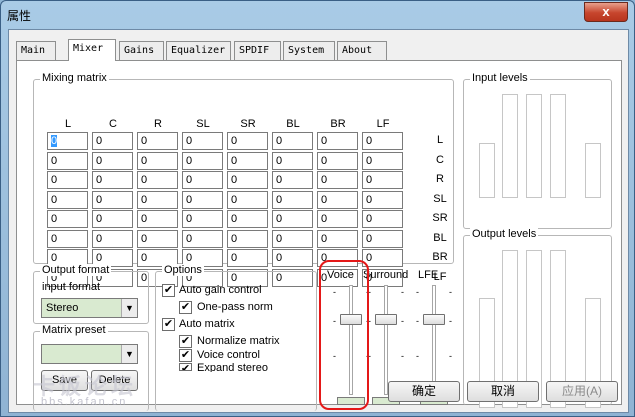 This screenshot has width=635, height=417. What do you see at coordinates (582, 391) in the screenshot?
I see `apply-button: 应用(A)` at bounding box center [582, 391].